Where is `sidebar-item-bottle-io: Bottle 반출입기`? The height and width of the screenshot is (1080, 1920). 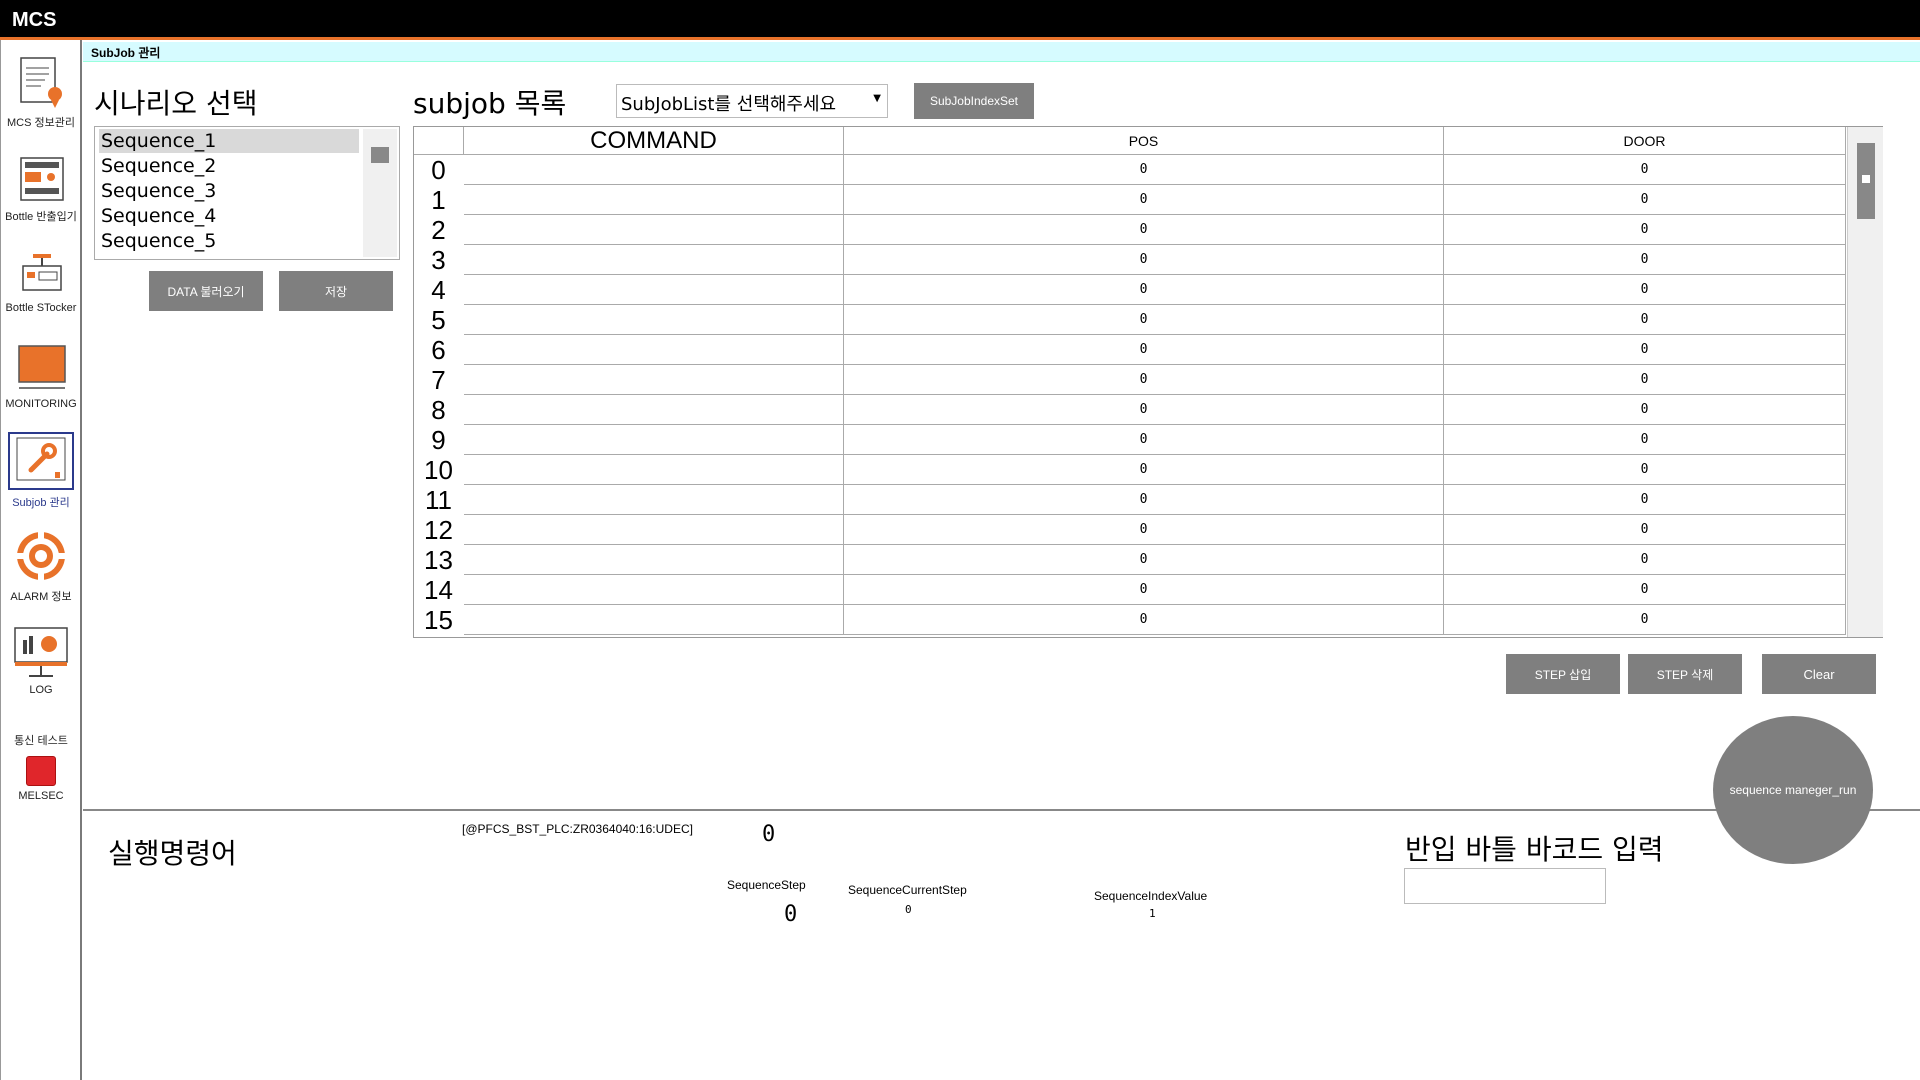
sidebar-item-bottle-io: Bottle 반출입기 is located at coordinates (41, 189).